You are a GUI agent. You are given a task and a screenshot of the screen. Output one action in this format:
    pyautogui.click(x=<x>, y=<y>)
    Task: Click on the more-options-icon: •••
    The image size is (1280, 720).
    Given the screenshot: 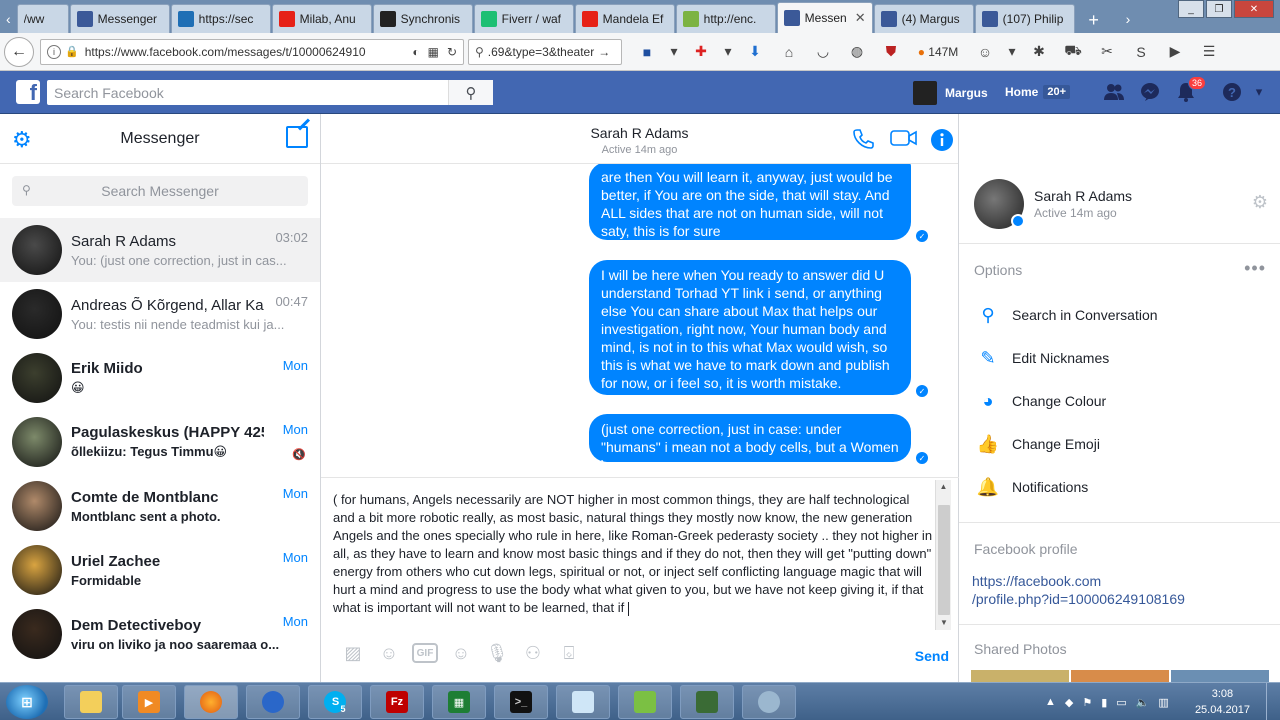 What is the action you would take?
    pyautogui.click(x=1255, y=268)
    